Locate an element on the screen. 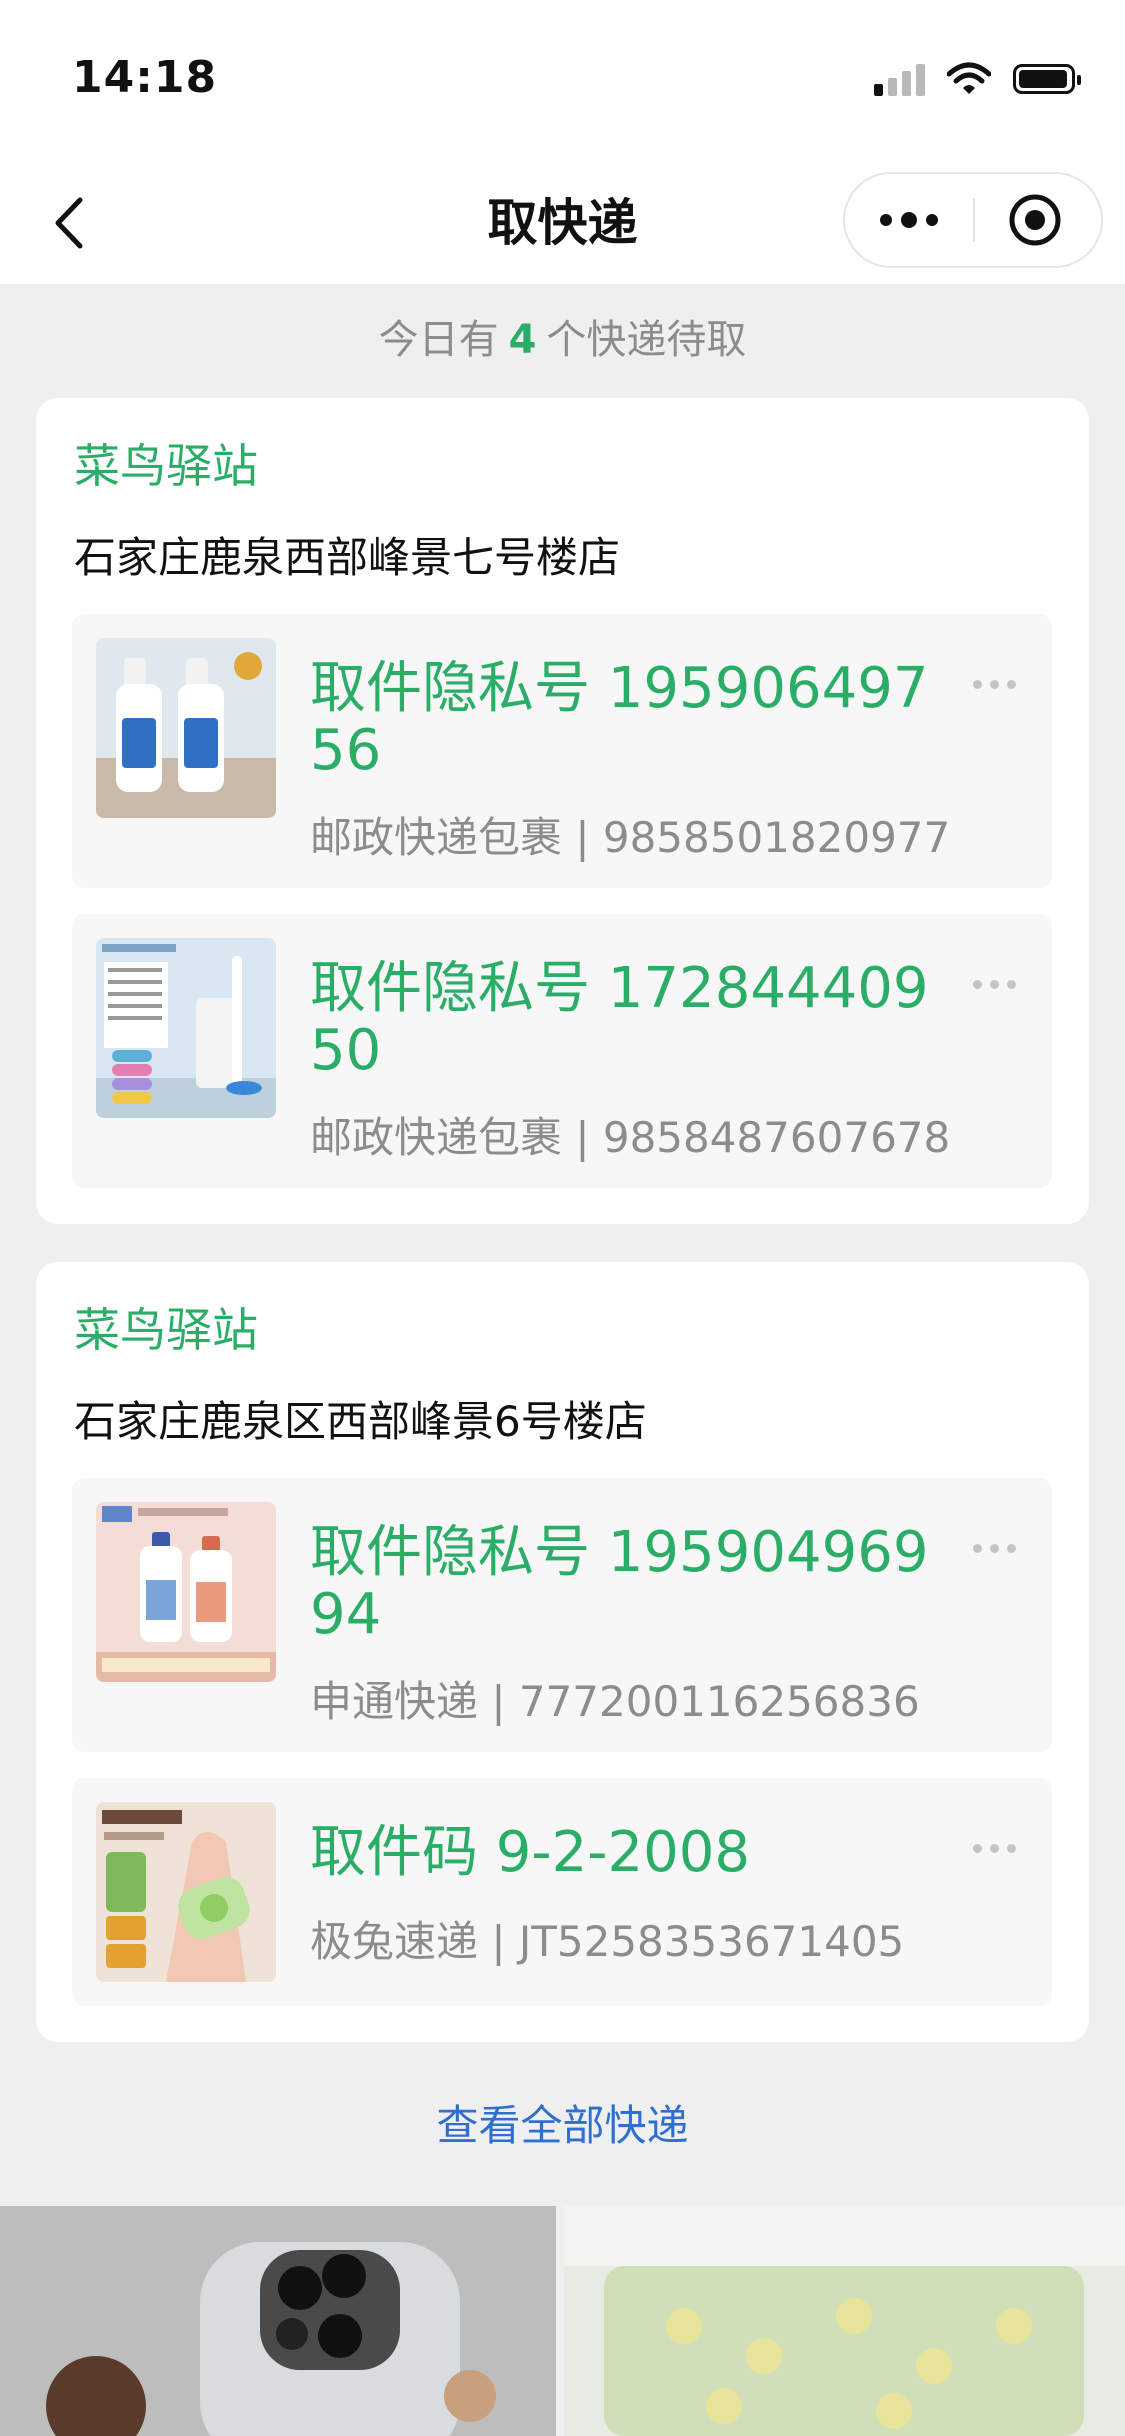 Image resolution: width=1125 pixels, height=2436 pixels. pickup-code: 取件码 9-2-2008 is located at coordinates (530, 1852).